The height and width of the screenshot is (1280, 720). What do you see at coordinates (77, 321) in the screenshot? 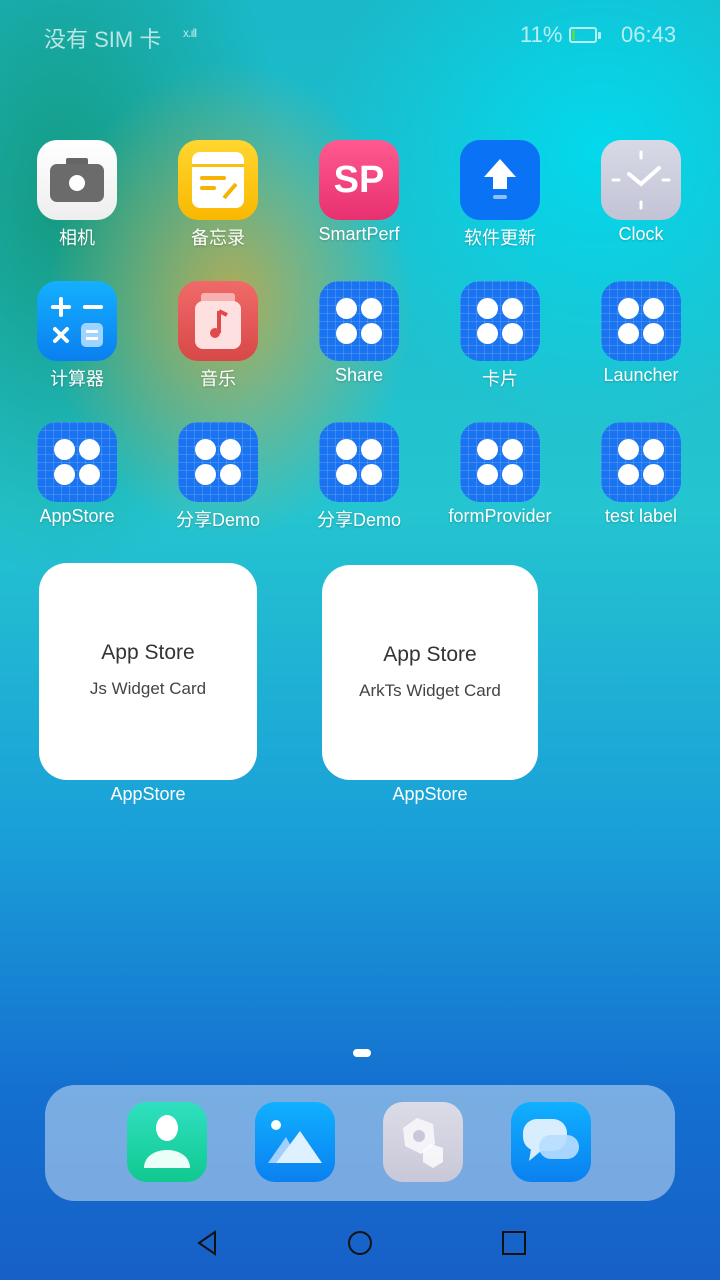
I see `calculator-icon` at bounding box center [77, 321].